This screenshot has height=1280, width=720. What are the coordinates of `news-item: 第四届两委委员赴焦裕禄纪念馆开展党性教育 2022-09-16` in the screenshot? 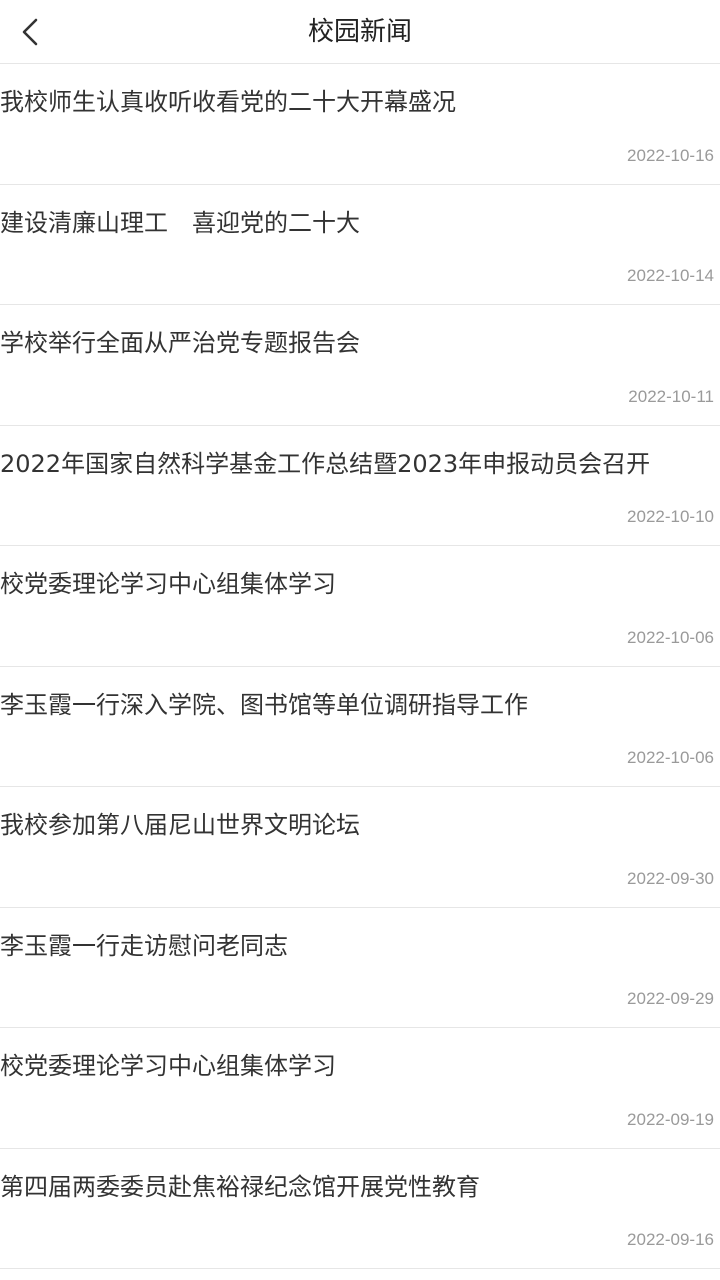 It's located at (360, 1208).